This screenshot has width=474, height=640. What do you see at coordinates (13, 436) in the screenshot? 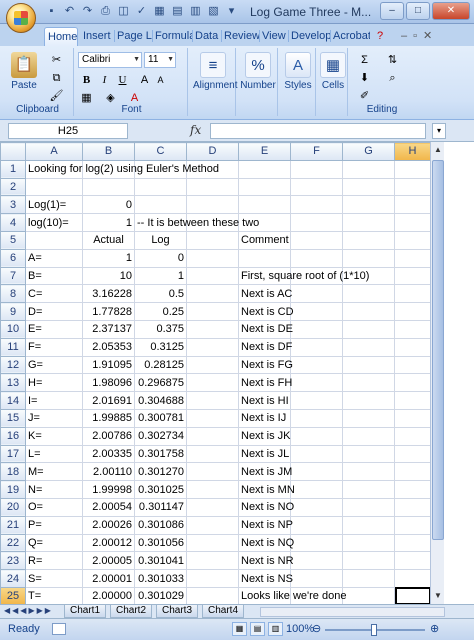
I see `row-header: 16` at bounding box center [13, 436].